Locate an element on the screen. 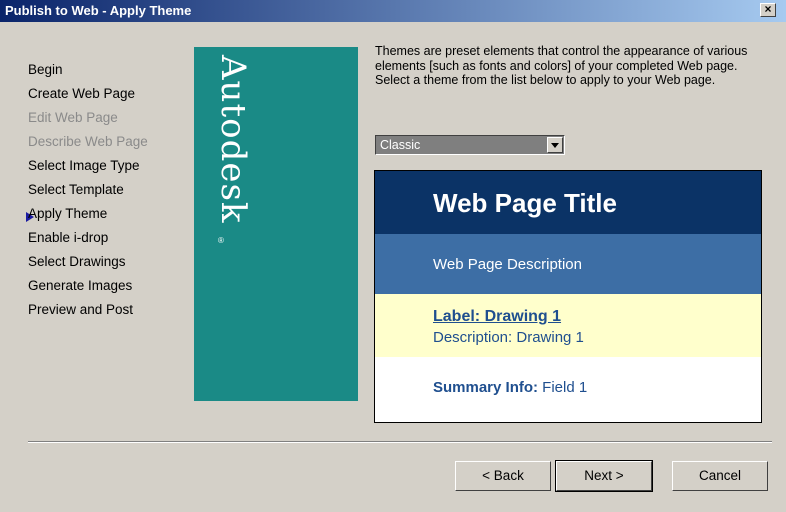  step-enable-i-drop: Enable i-drop is located at coordinates (68, 237).